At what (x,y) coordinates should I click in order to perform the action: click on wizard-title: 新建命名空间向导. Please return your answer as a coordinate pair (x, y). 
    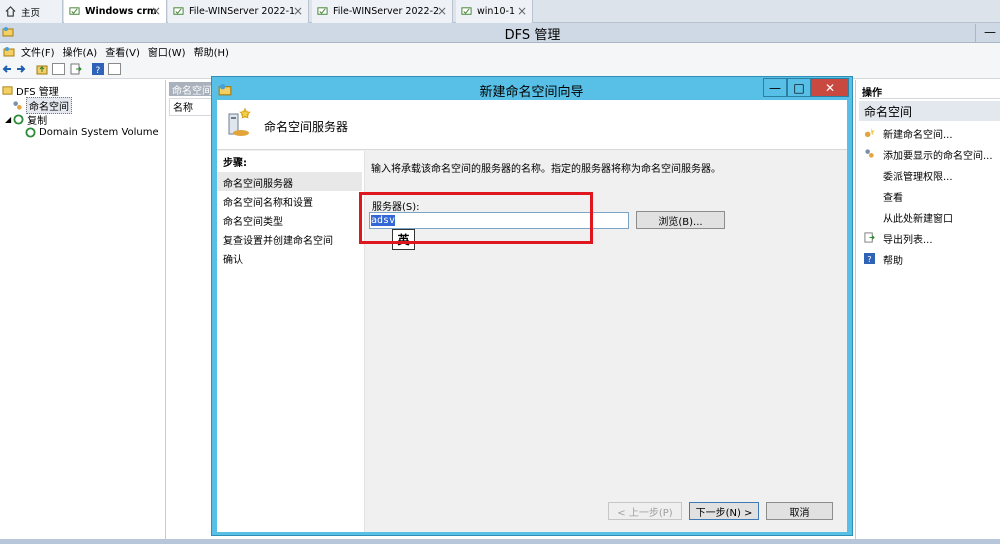
    Looking at the image, I should click on (531, 92).